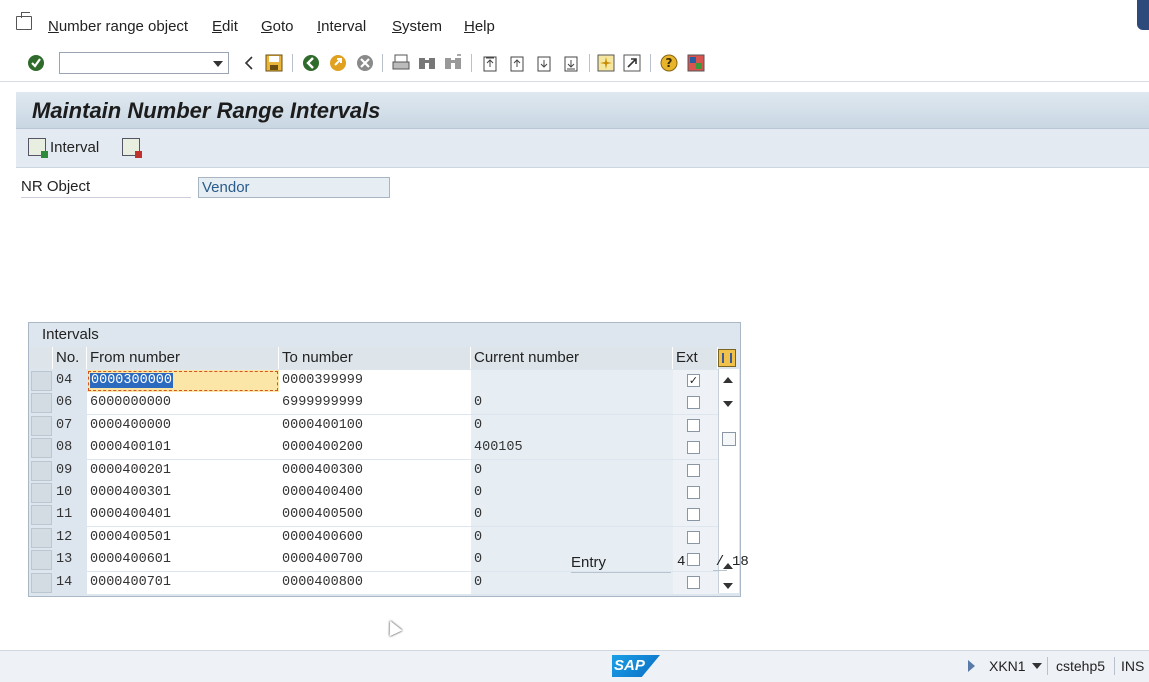  I want to click on select-all-cell, so click(41, 358).